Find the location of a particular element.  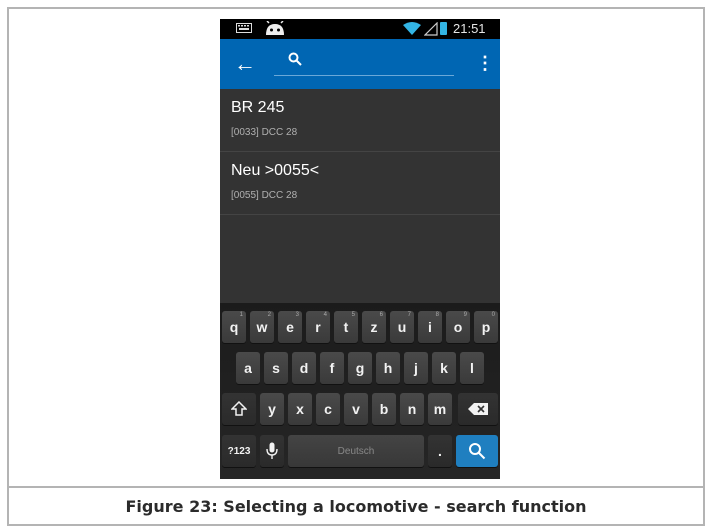

locomotive-details: [0055] DCC 28 is located at coordinates (264, 195).